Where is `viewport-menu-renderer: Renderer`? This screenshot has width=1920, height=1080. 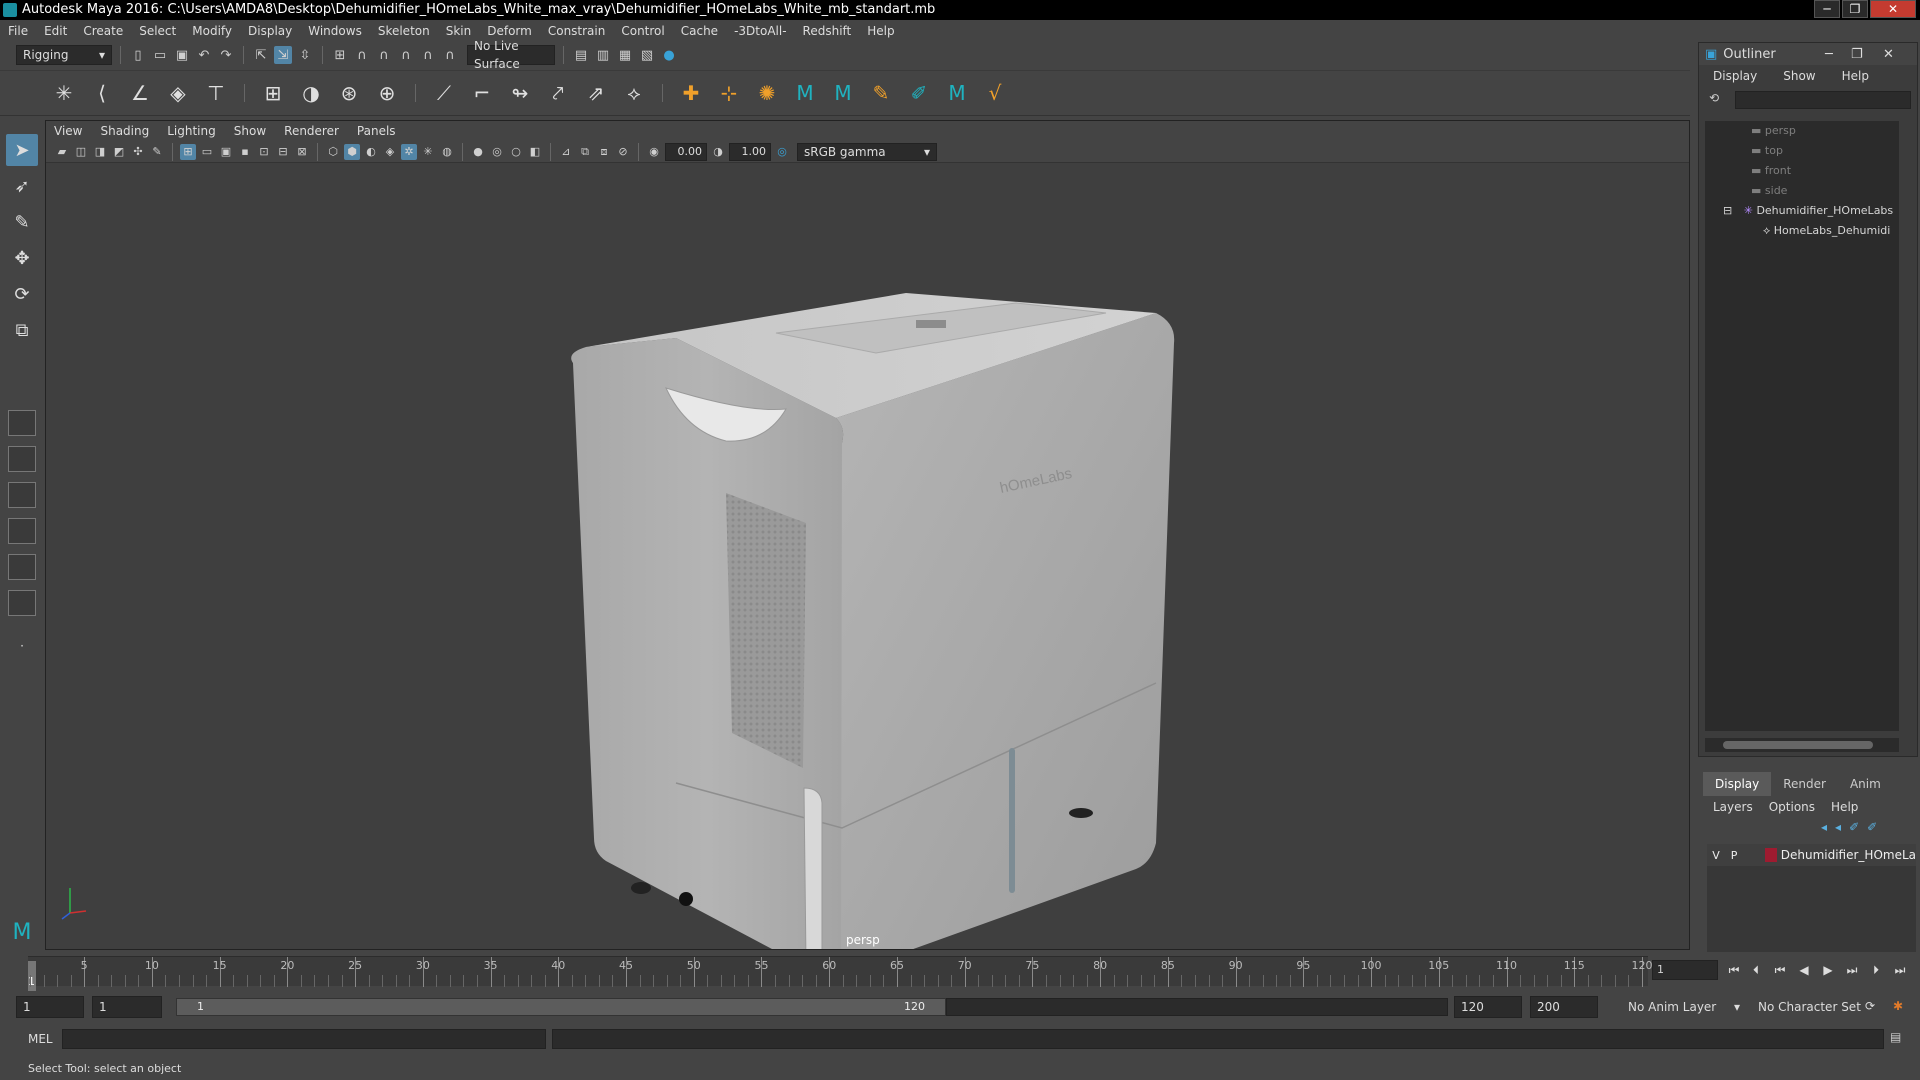
viewport-menu-renderer: Renderer is located at coordinates (311, 131).